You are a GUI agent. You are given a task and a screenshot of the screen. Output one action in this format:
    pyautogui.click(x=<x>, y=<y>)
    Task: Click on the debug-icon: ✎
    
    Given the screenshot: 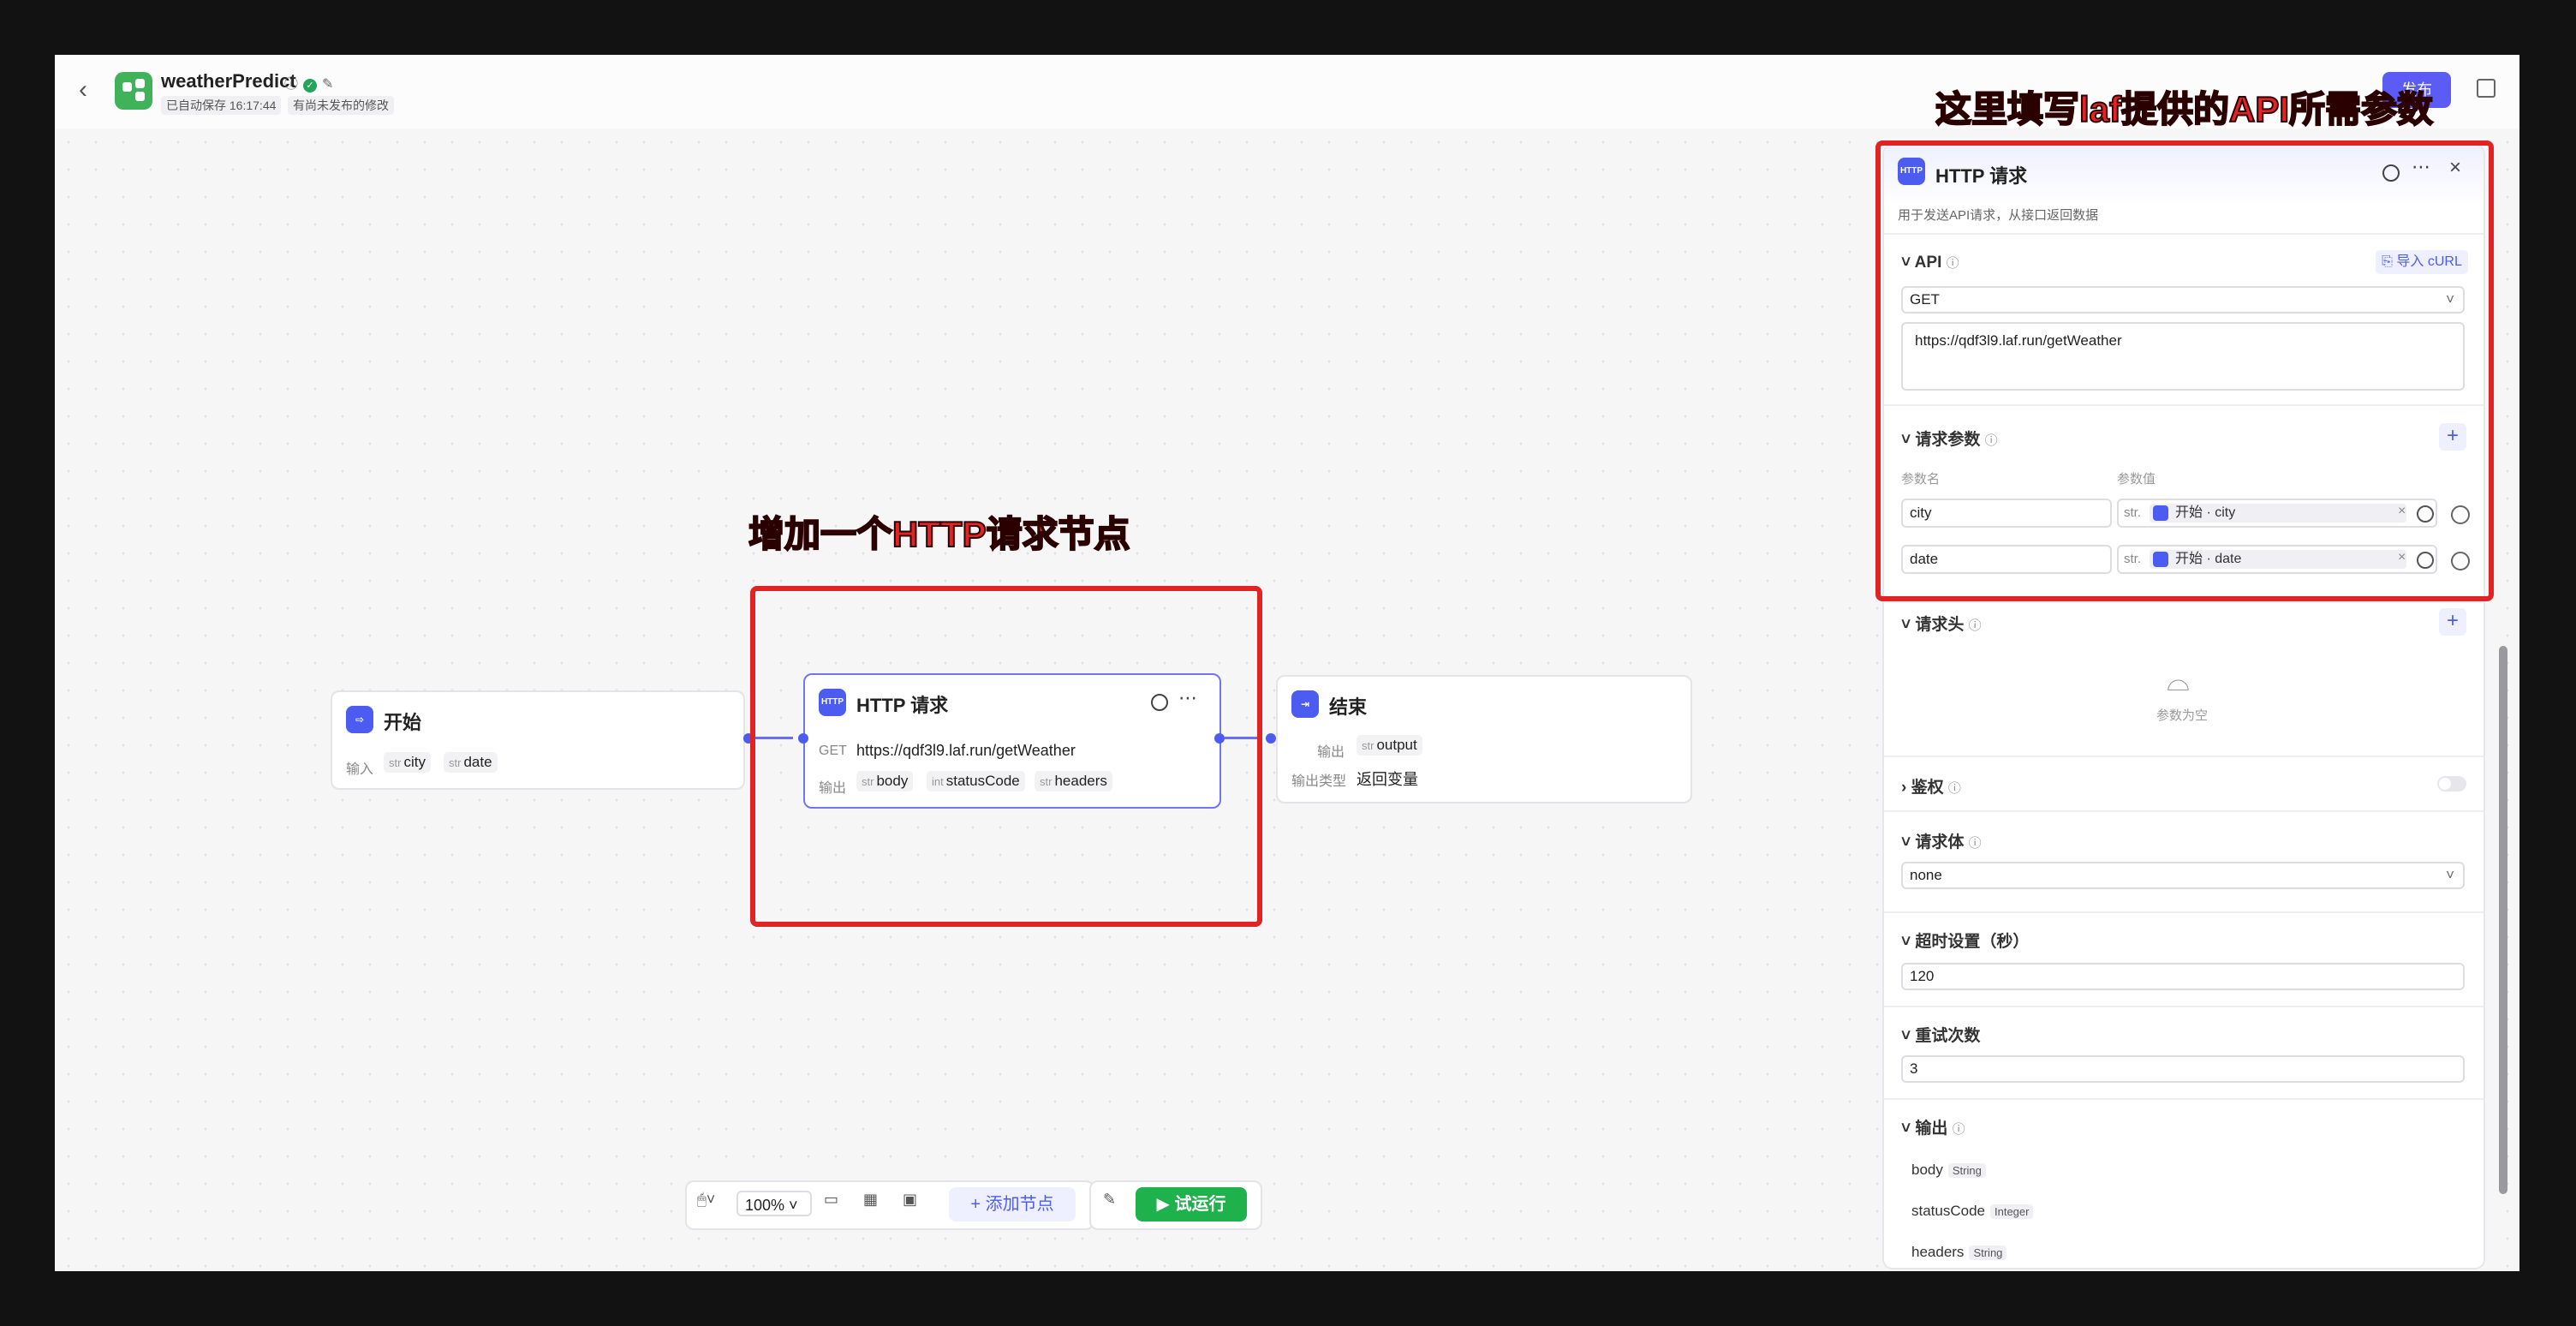 What is the action you would take?
    pyautogui.click(x=1109, y=1200)
    